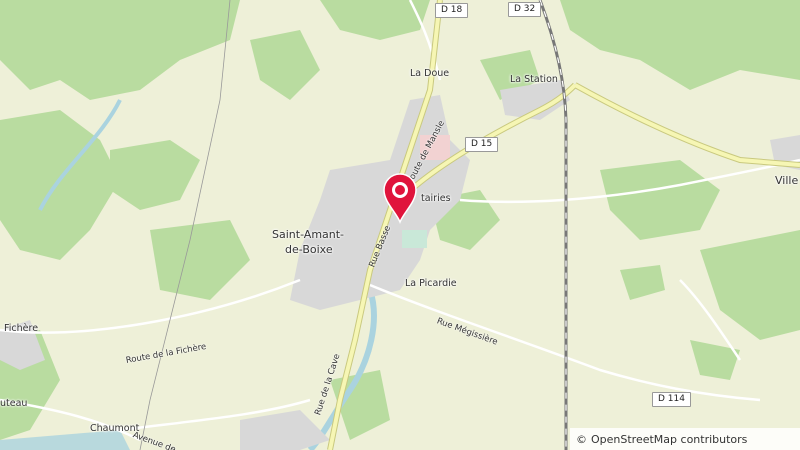 This screenshot has width=800, height=450. I want to click on location-pin-icon, so click(400, 198).